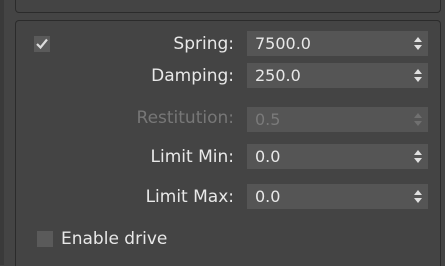 This screenshot has width=445, height=266. What do you see at coordinates (185, 118) in the screenshot?
I see `restitution-label: Restitution:` at bounding box center [185, 118].